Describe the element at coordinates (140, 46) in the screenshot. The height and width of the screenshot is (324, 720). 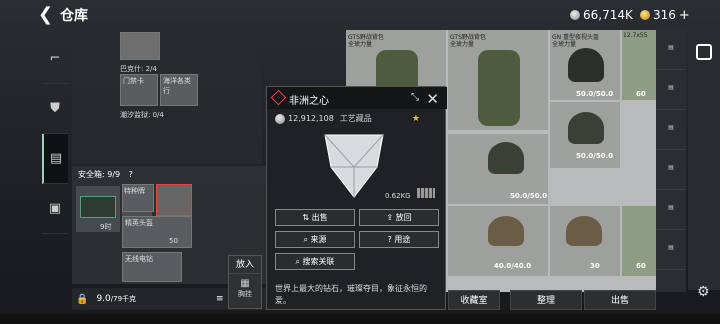
I see `item-tile` at that location.